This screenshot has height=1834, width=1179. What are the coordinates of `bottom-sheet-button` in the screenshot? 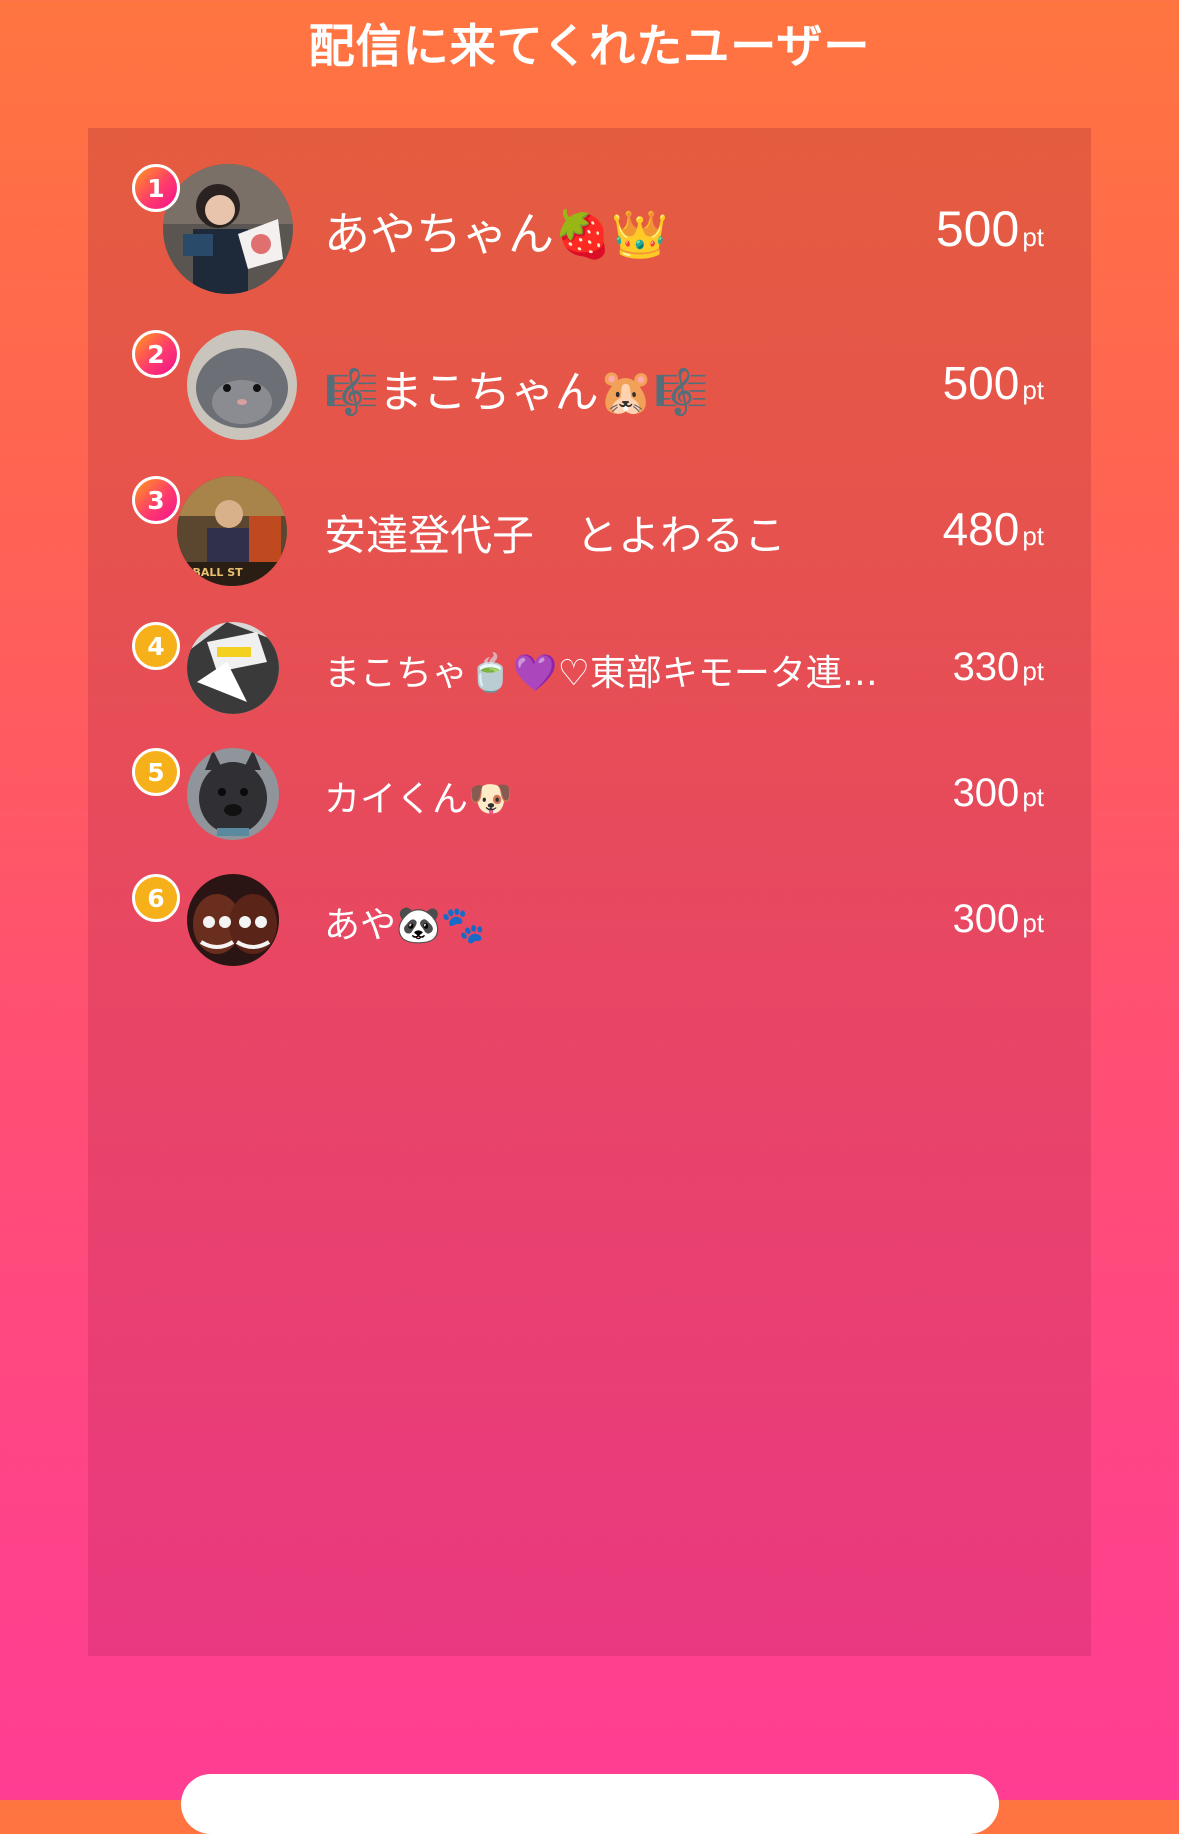 It's located at (590, 1804).